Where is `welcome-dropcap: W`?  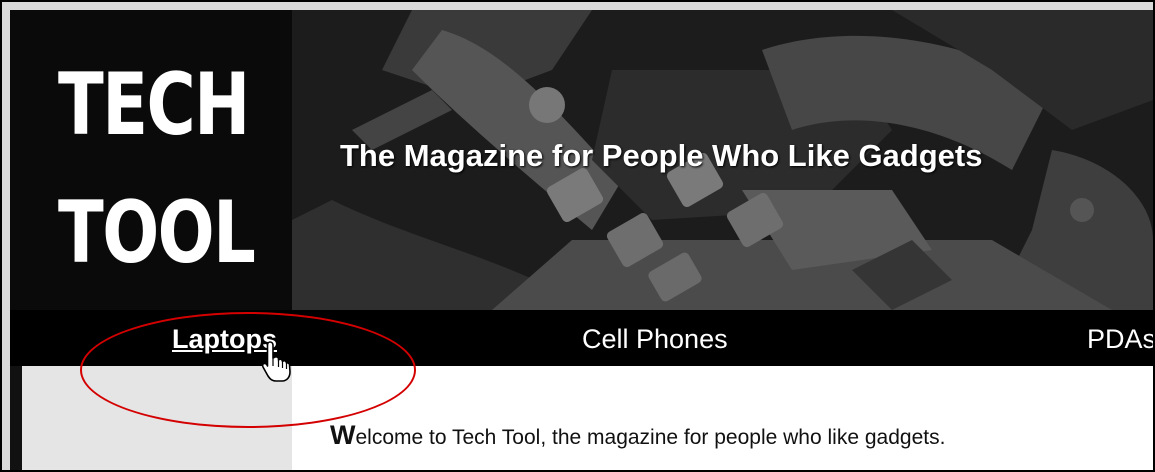
welcome-dropcap: W is located at coordinates (343, 435).